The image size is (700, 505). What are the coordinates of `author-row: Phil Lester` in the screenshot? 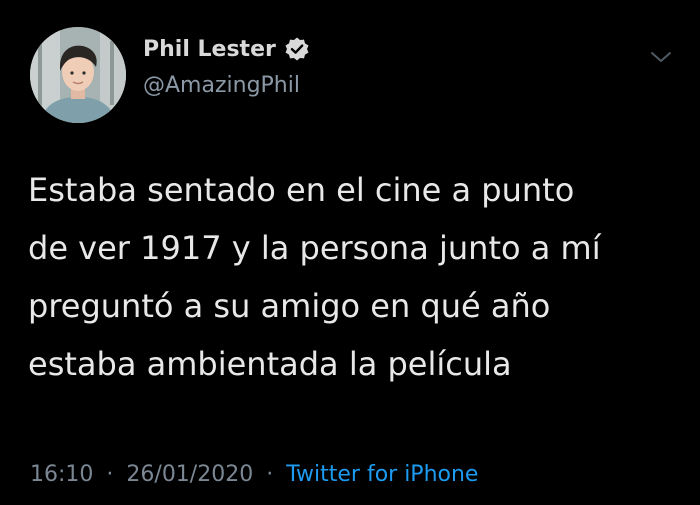 It's located at (226, 49).